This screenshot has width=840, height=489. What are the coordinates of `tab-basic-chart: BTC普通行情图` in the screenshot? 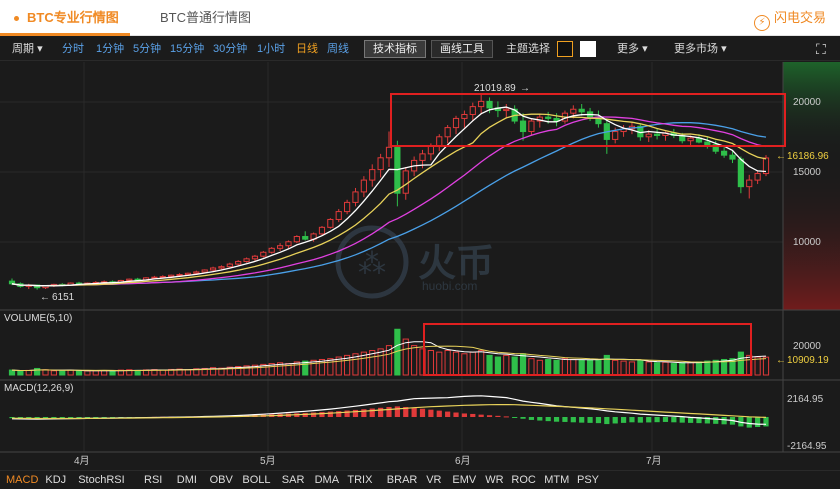 It's located at (205, 18).